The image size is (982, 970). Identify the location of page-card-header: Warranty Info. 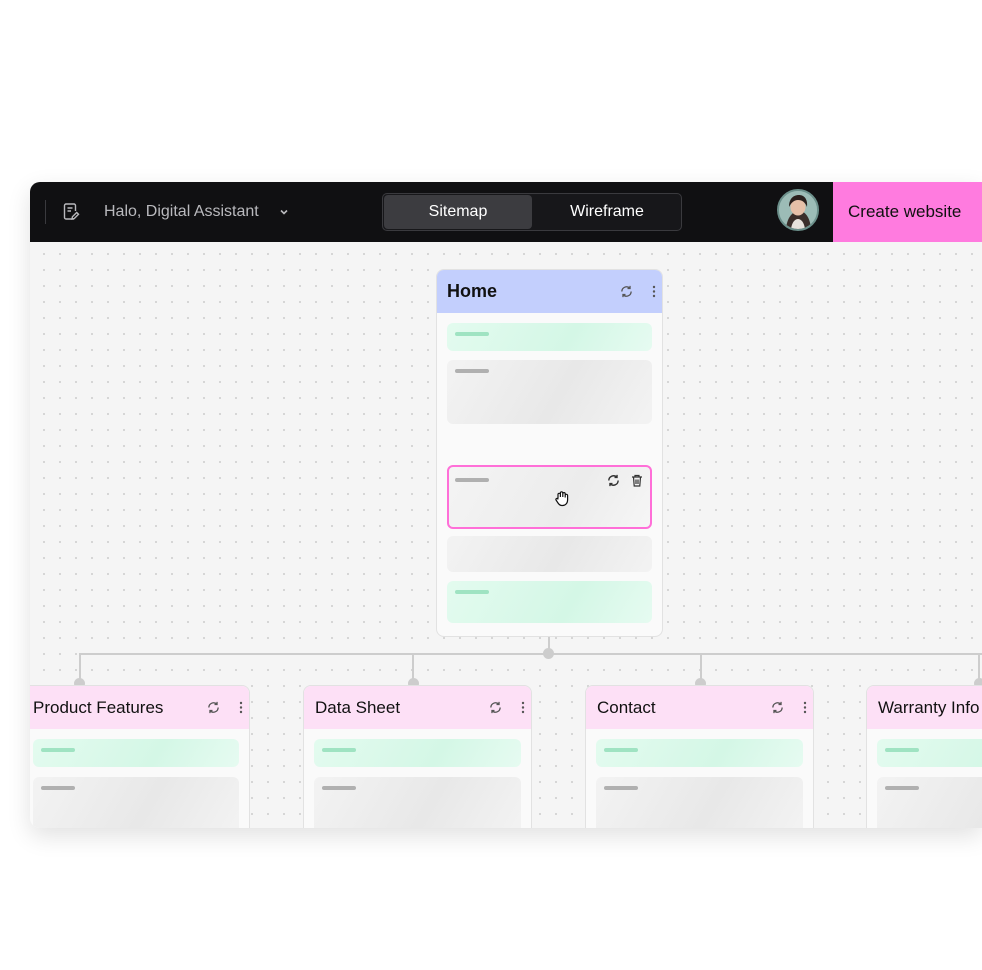
(924, 707).